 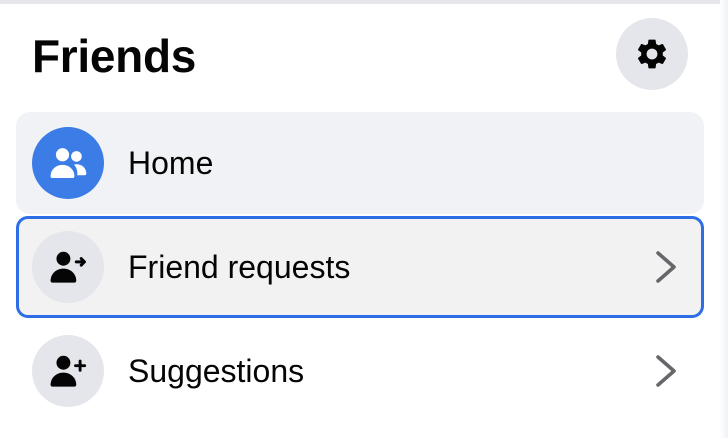 I want to click on person-add-icon, so click(x=68, y=371).